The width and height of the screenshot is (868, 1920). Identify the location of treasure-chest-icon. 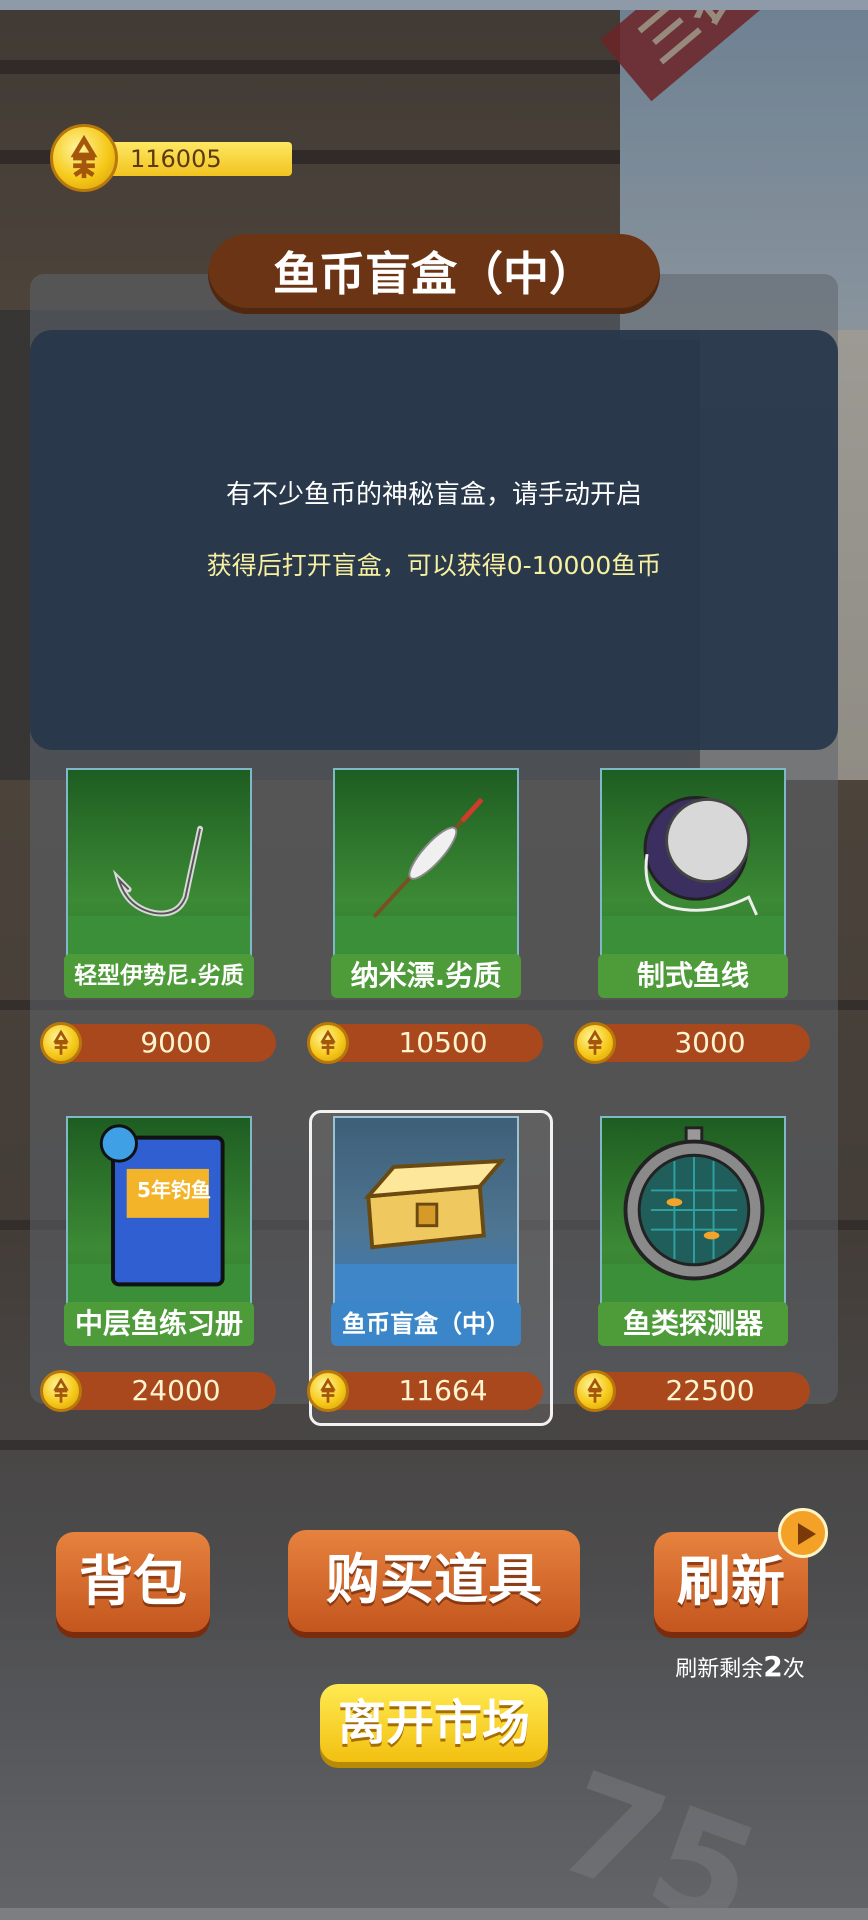
(434, 1204).